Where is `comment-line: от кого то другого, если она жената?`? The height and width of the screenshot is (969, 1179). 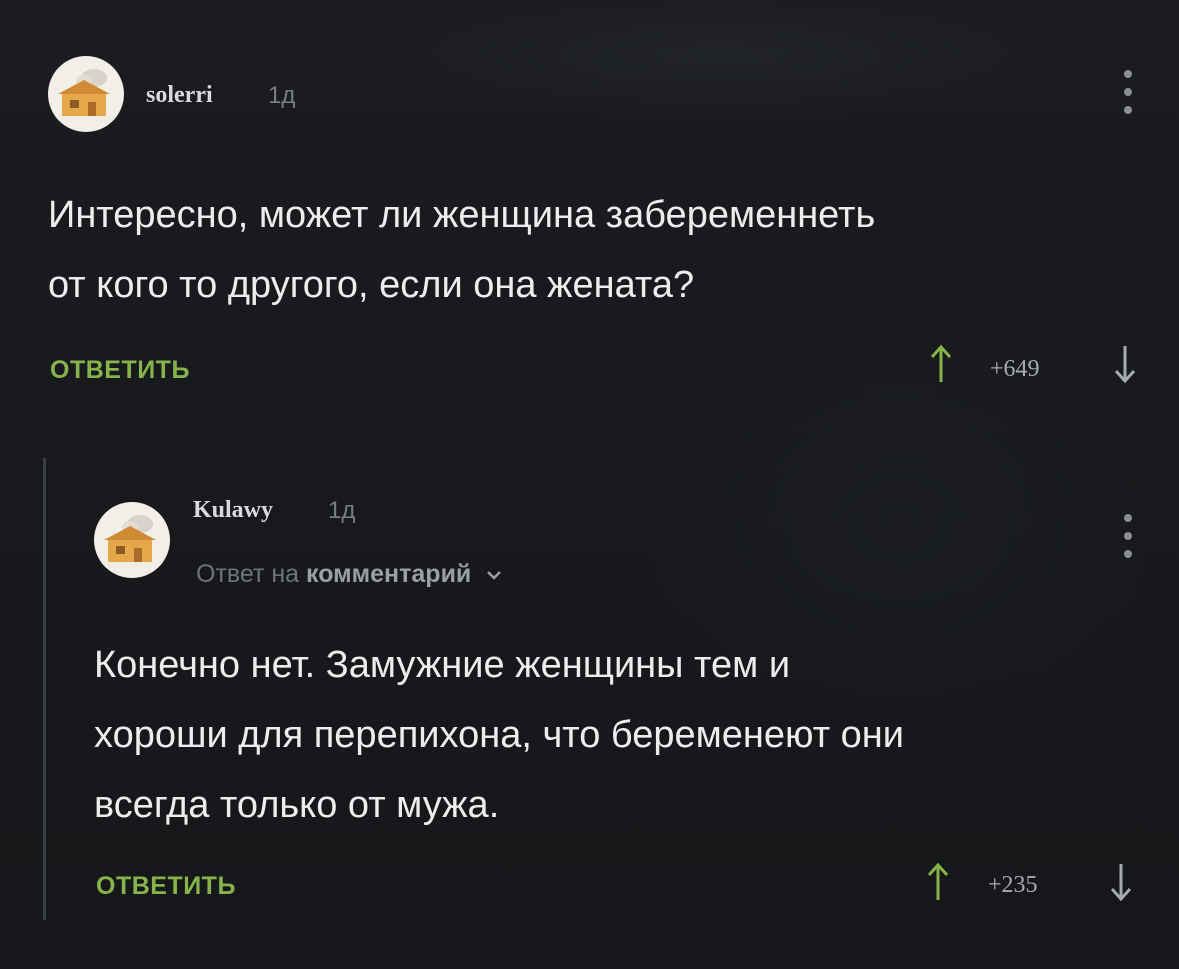 comment-line: от кого то другого, если она жената? is located at coordinates (371, 285).